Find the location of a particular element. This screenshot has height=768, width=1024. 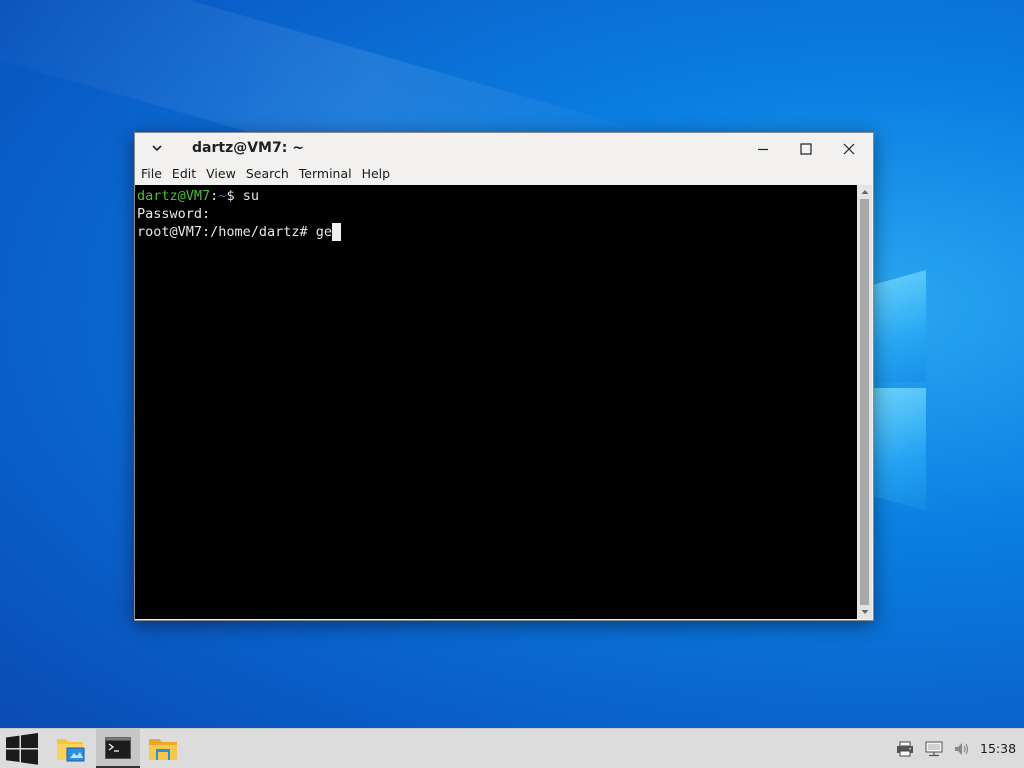

maximize-button is located at coordinates (806, 149).